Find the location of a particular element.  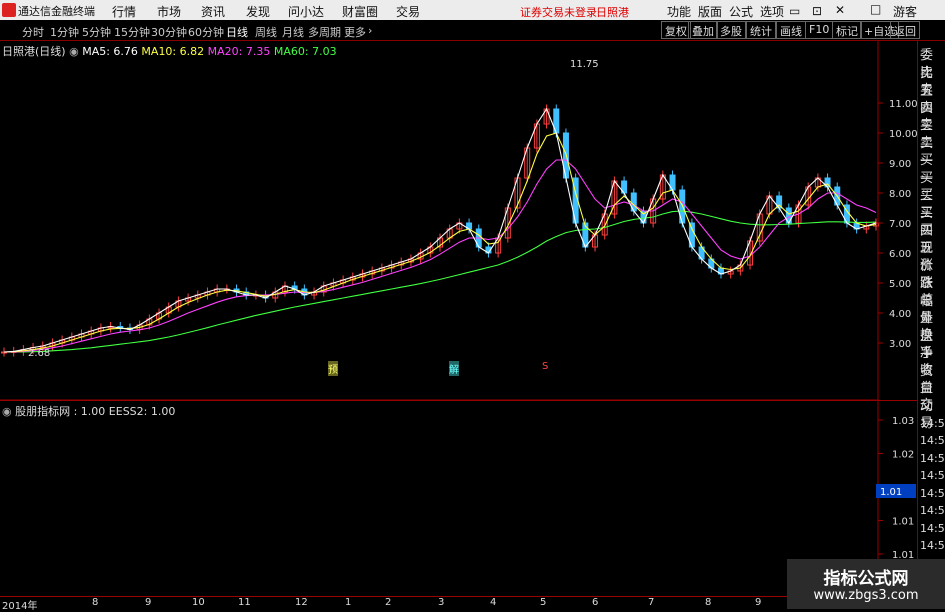

y-tick-label: 10.00 is located at coordinates (903, 134).